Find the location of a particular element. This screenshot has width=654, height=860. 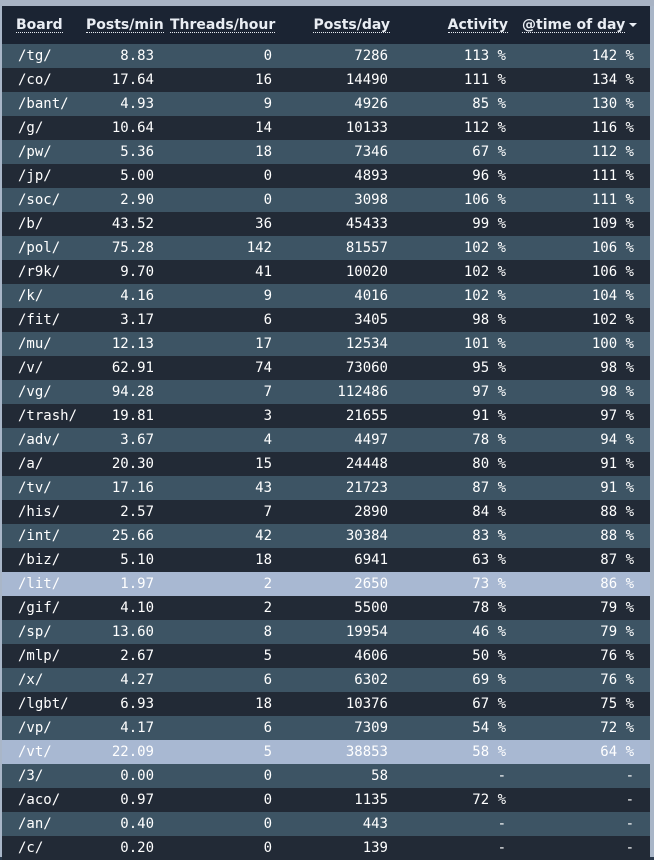

activity-cell: 102 % is located at coordinates (484, 296).